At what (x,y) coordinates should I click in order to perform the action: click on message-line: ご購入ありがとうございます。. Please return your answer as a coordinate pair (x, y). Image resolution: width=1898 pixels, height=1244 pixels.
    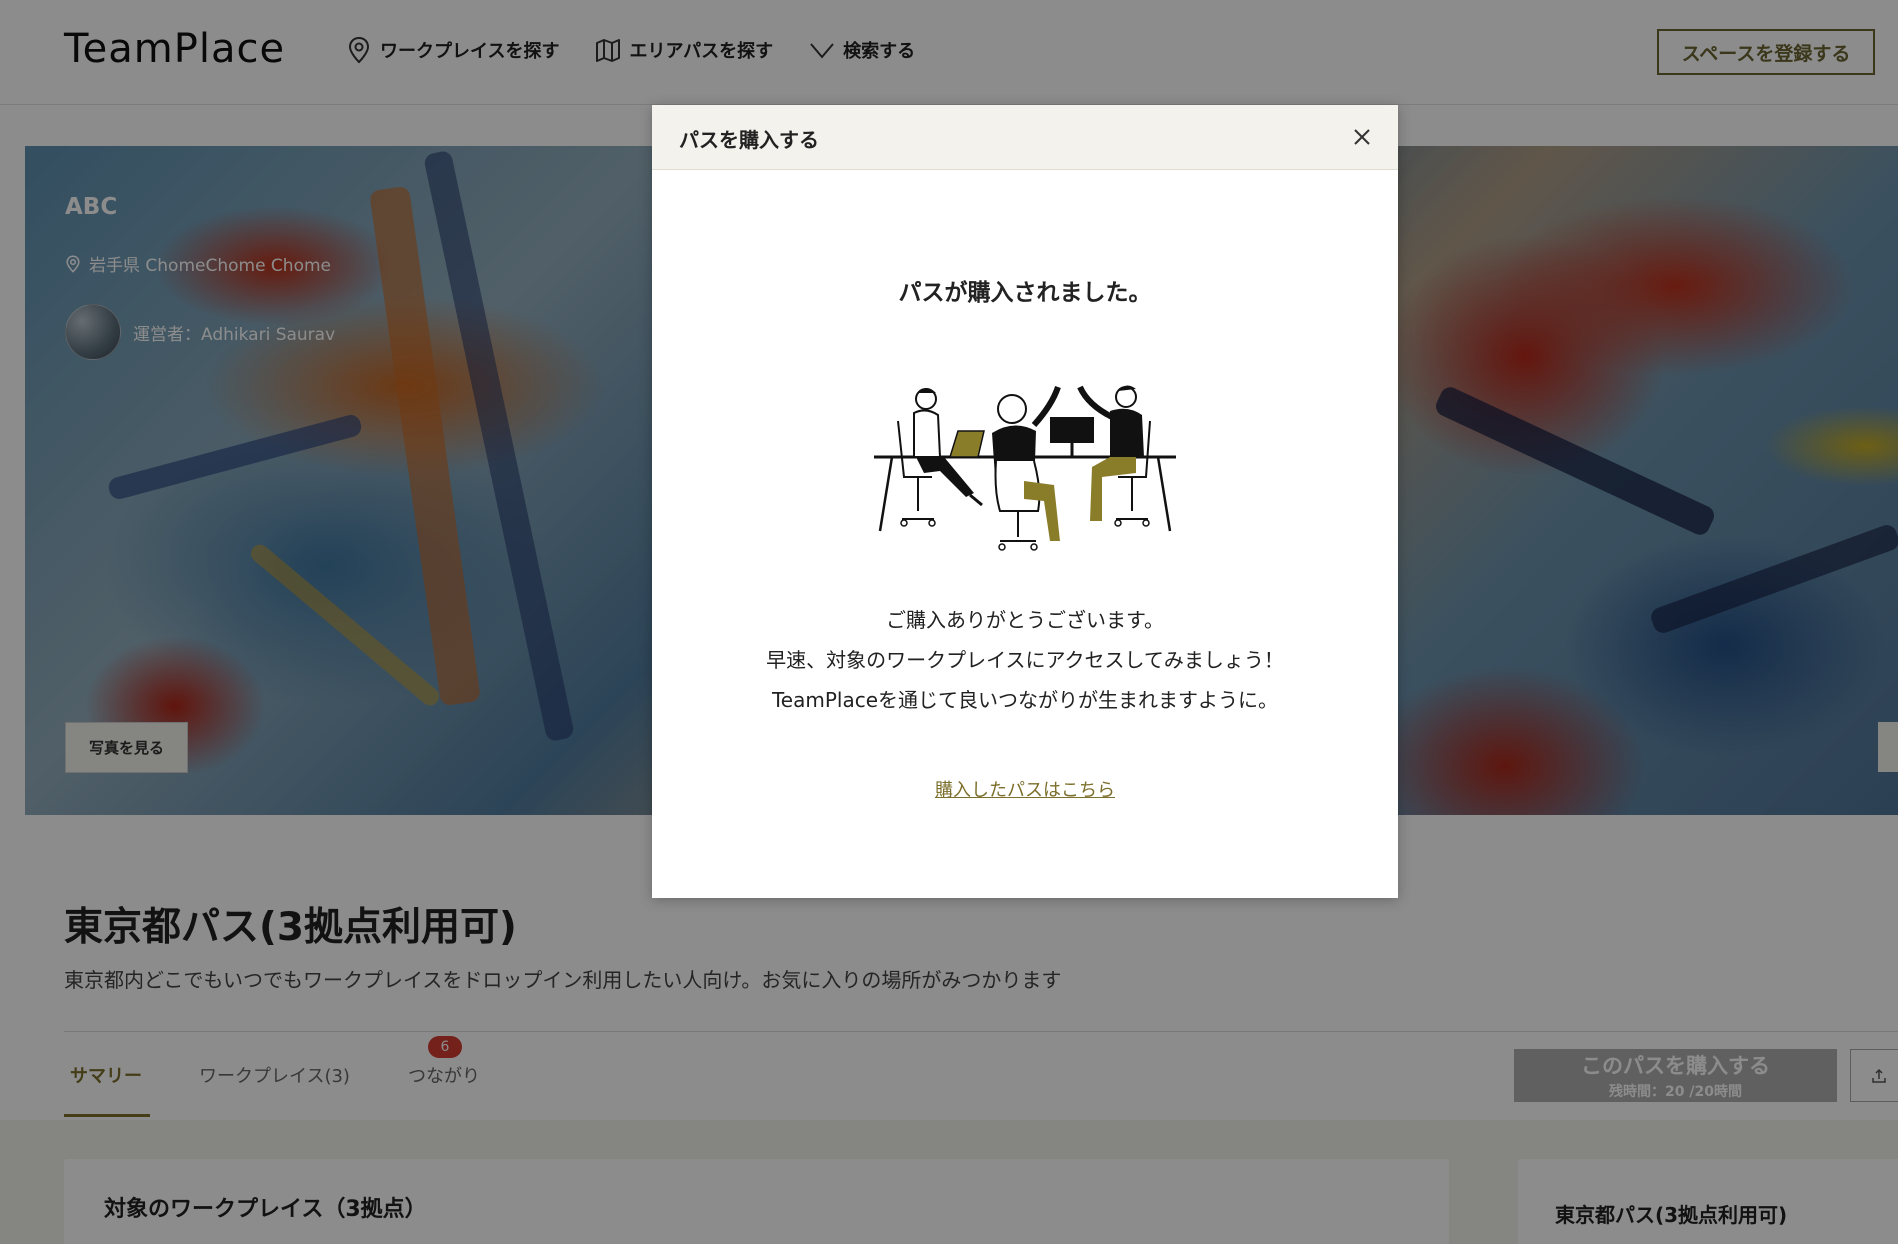
    Looking at the image, I should click on (1025, 620).